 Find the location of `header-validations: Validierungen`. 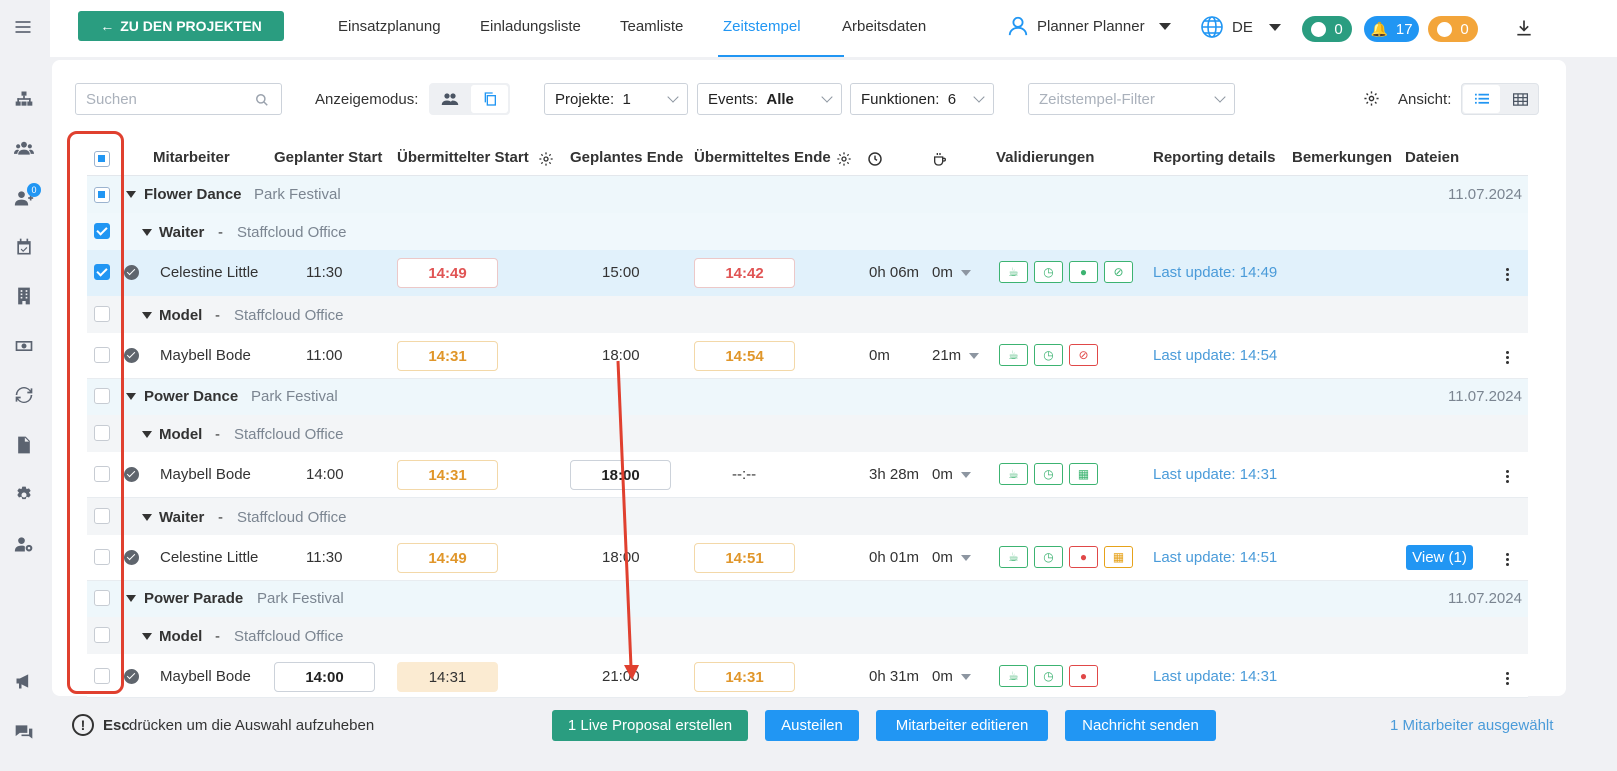

header-validations: Validierungen is located at coordinates (1045, 157).